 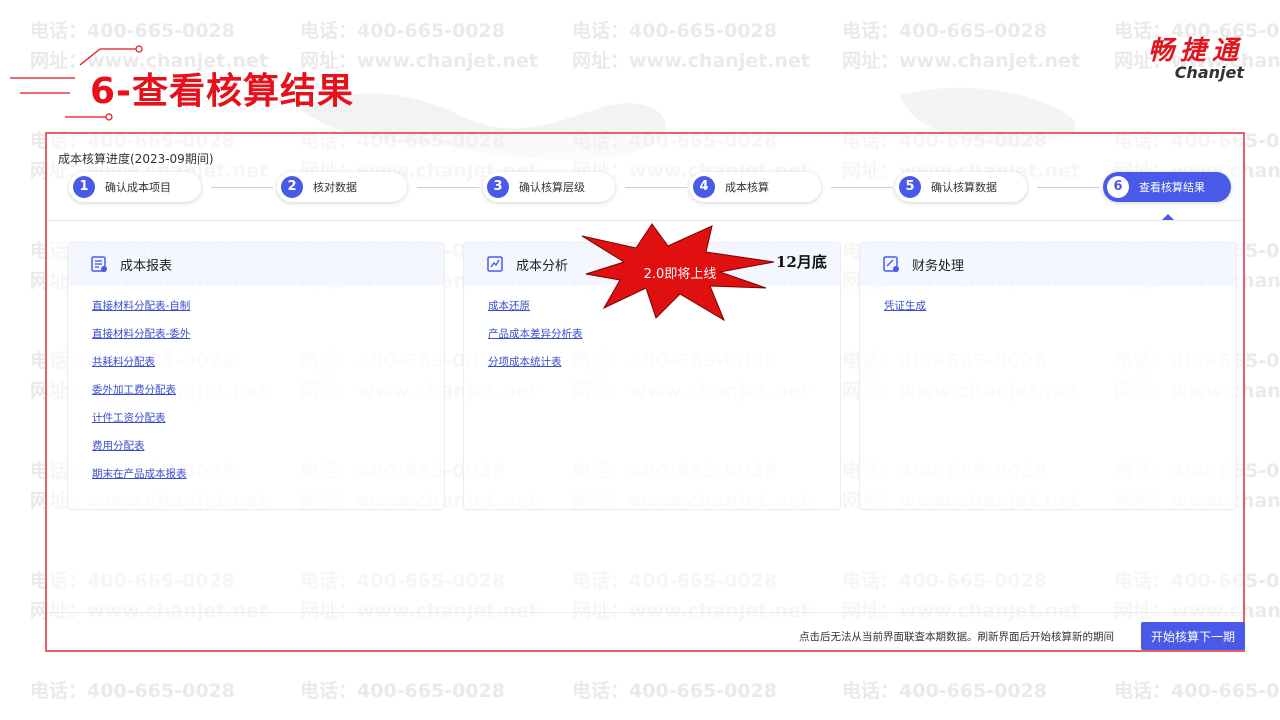 What do you see at coordinates (141, 425) in the screenshot?
I see `link-piece-wage: 计件工资分配表` at bounding box center [141, 425].